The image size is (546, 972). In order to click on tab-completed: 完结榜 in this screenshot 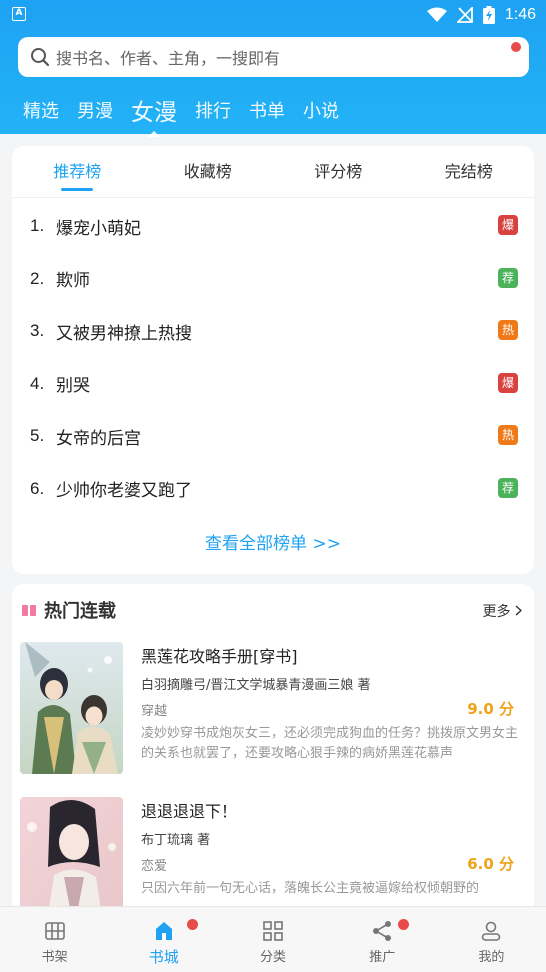, I will do `click(469, 171)`.